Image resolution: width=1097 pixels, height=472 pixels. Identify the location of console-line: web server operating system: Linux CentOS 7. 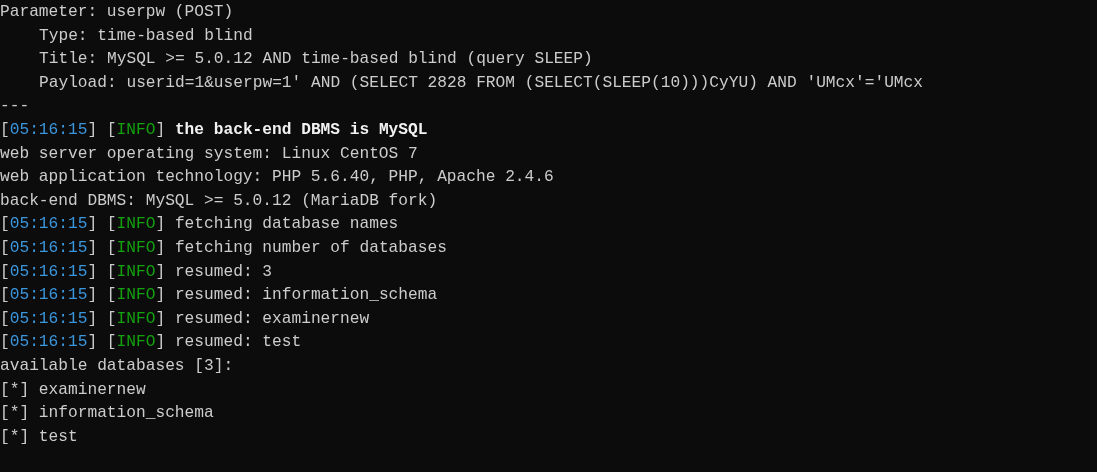
(209, 154).